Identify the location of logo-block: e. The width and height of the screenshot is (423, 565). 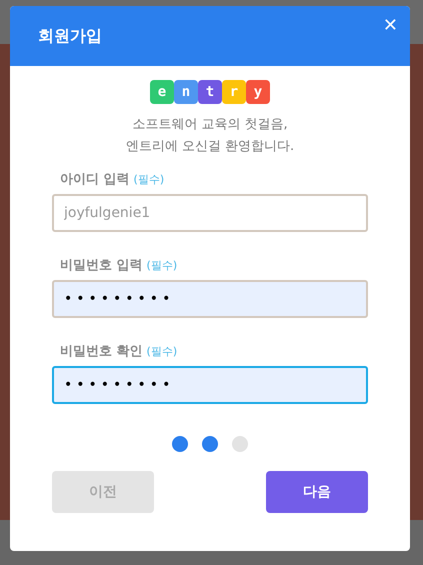
(162, 92).